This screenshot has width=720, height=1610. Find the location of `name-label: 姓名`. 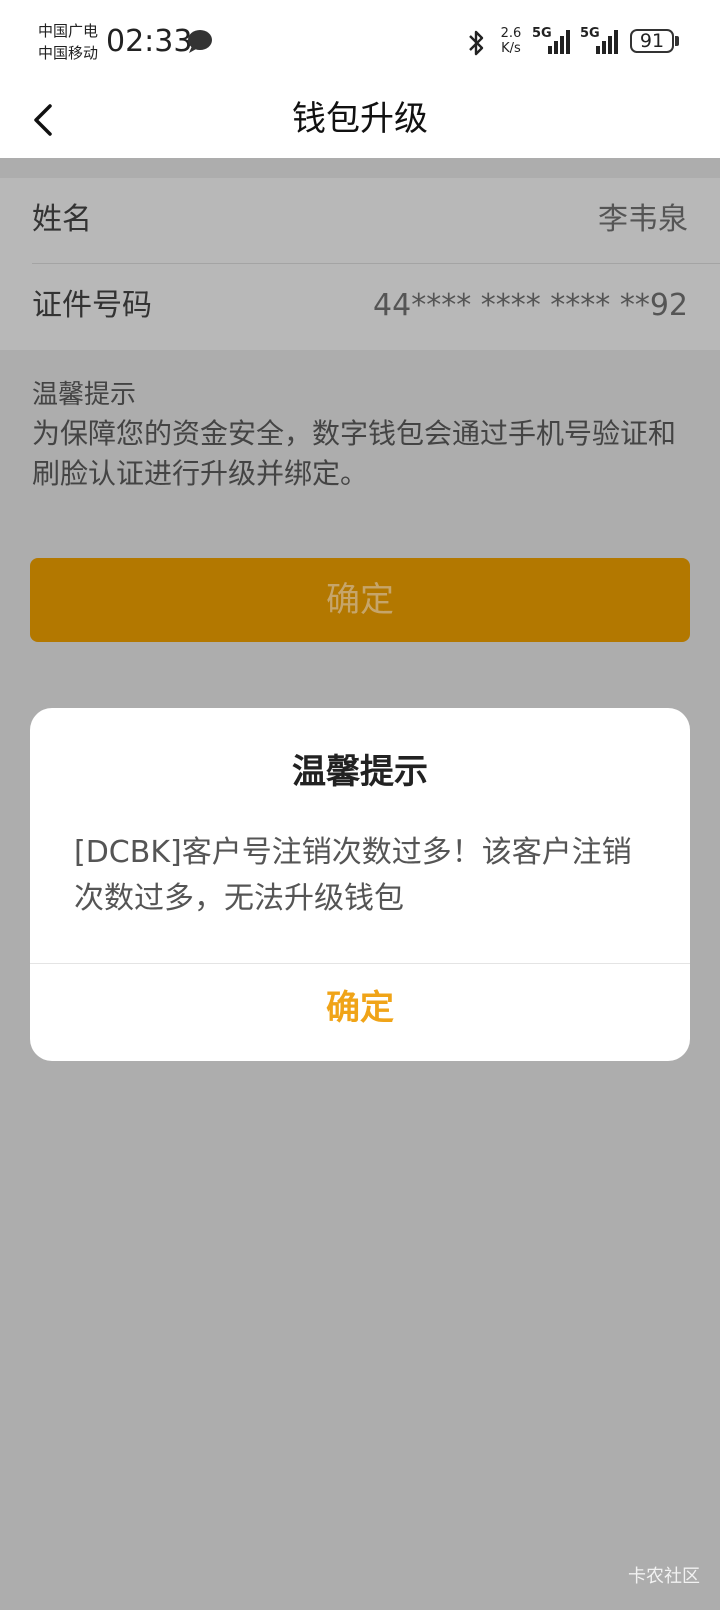

name-label: 姓名 is located at coordinates (62, 219).